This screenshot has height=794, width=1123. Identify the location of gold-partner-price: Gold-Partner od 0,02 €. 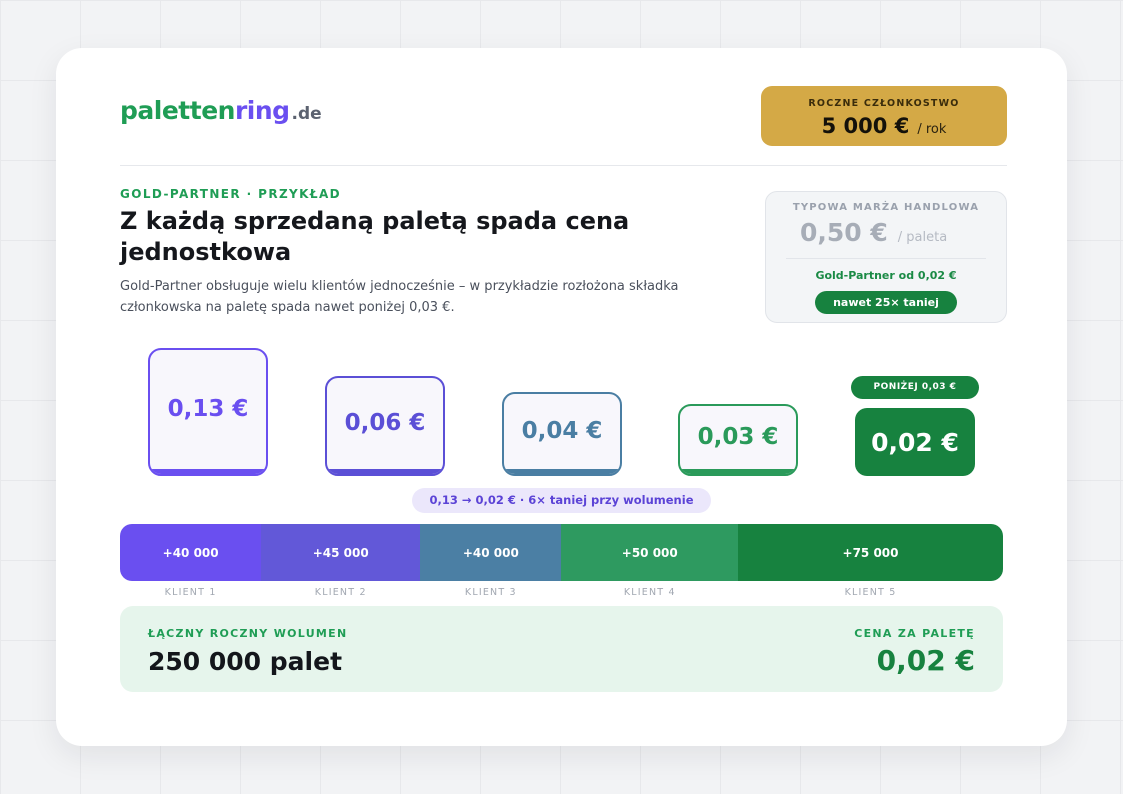
(886, 275).